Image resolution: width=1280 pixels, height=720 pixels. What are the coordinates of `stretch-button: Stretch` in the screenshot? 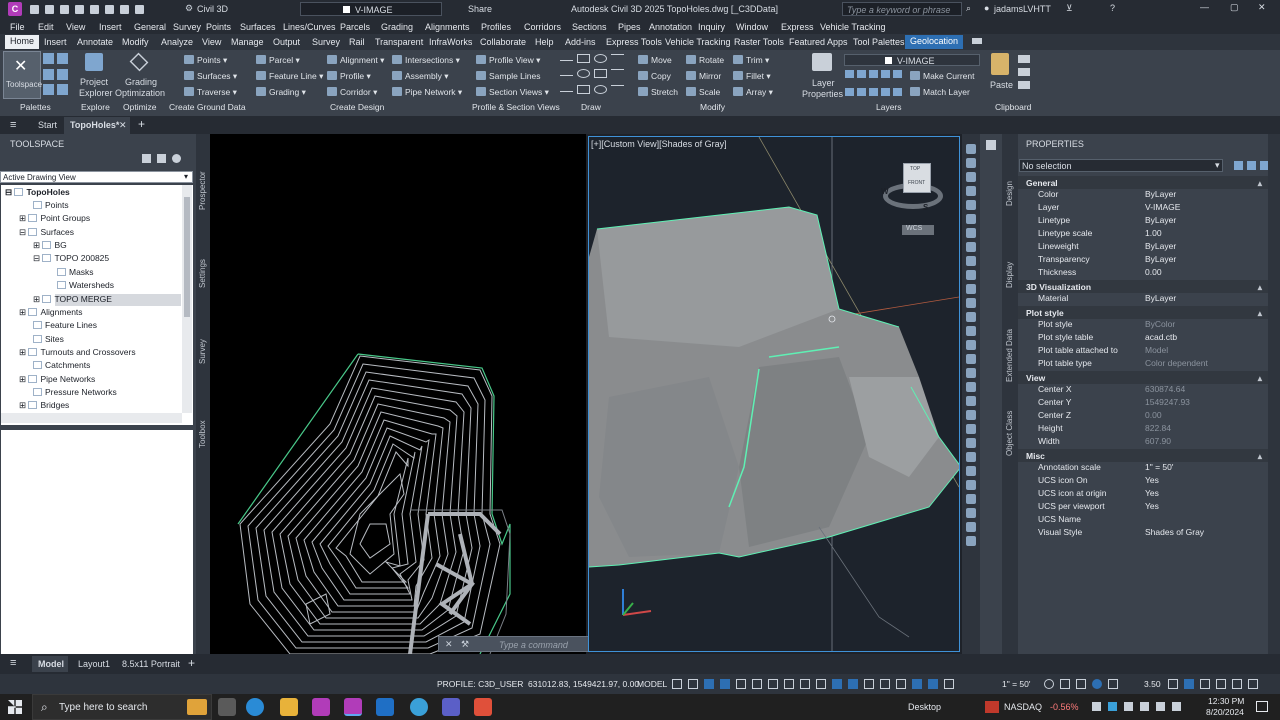 It's located at (658, 92).